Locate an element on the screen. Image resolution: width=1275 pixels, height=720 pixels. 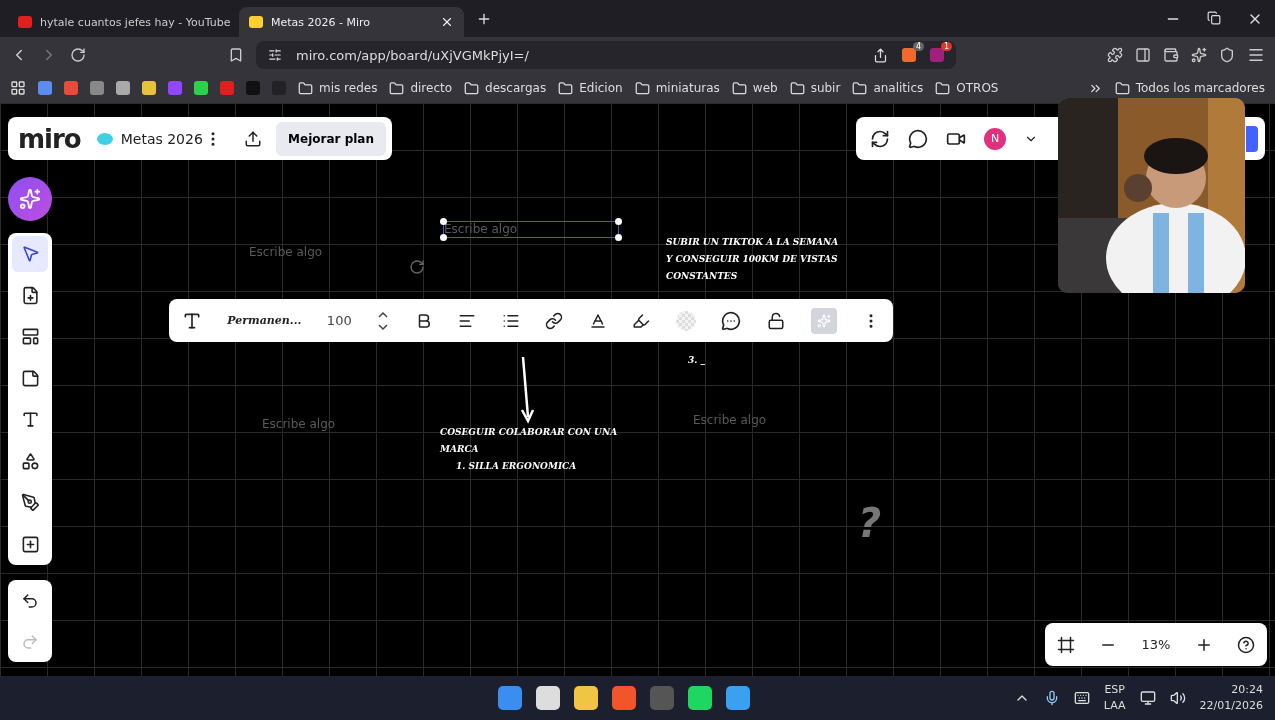
font-size-field: 100 is located at coordinates (339, 320).